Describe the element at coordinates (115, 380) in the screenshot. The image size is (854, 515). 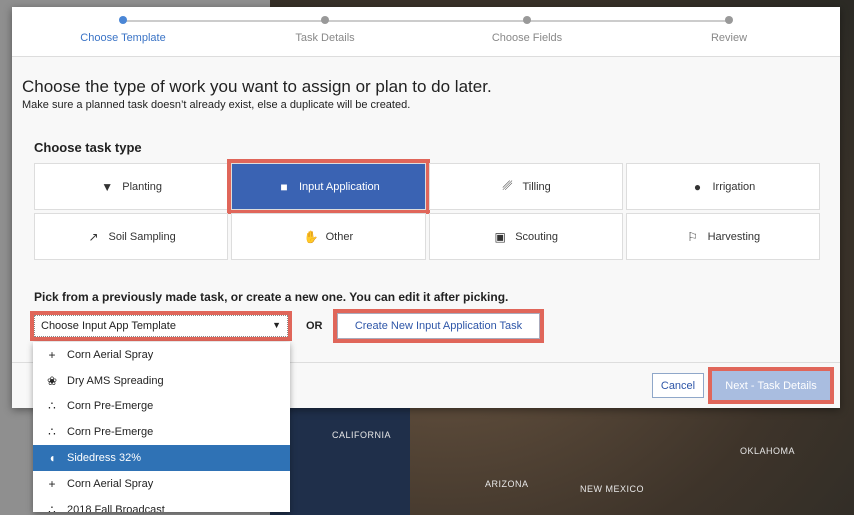
I see `option-label: Dry AMS Spreading` at that location.